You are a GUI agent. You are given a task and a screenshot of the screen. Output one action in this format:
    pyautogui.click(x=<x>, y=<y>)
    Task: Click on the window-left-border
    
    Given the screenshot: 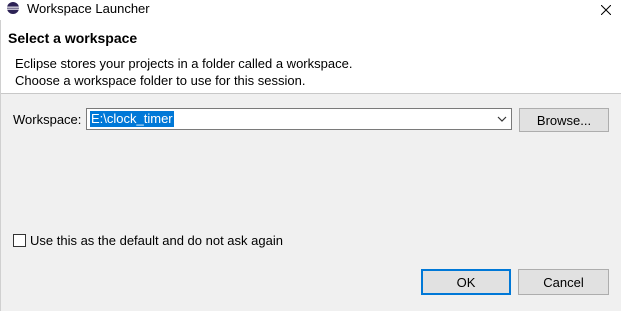 What is the action you would take?
    pyautogui.click(x=0, y=165)
    